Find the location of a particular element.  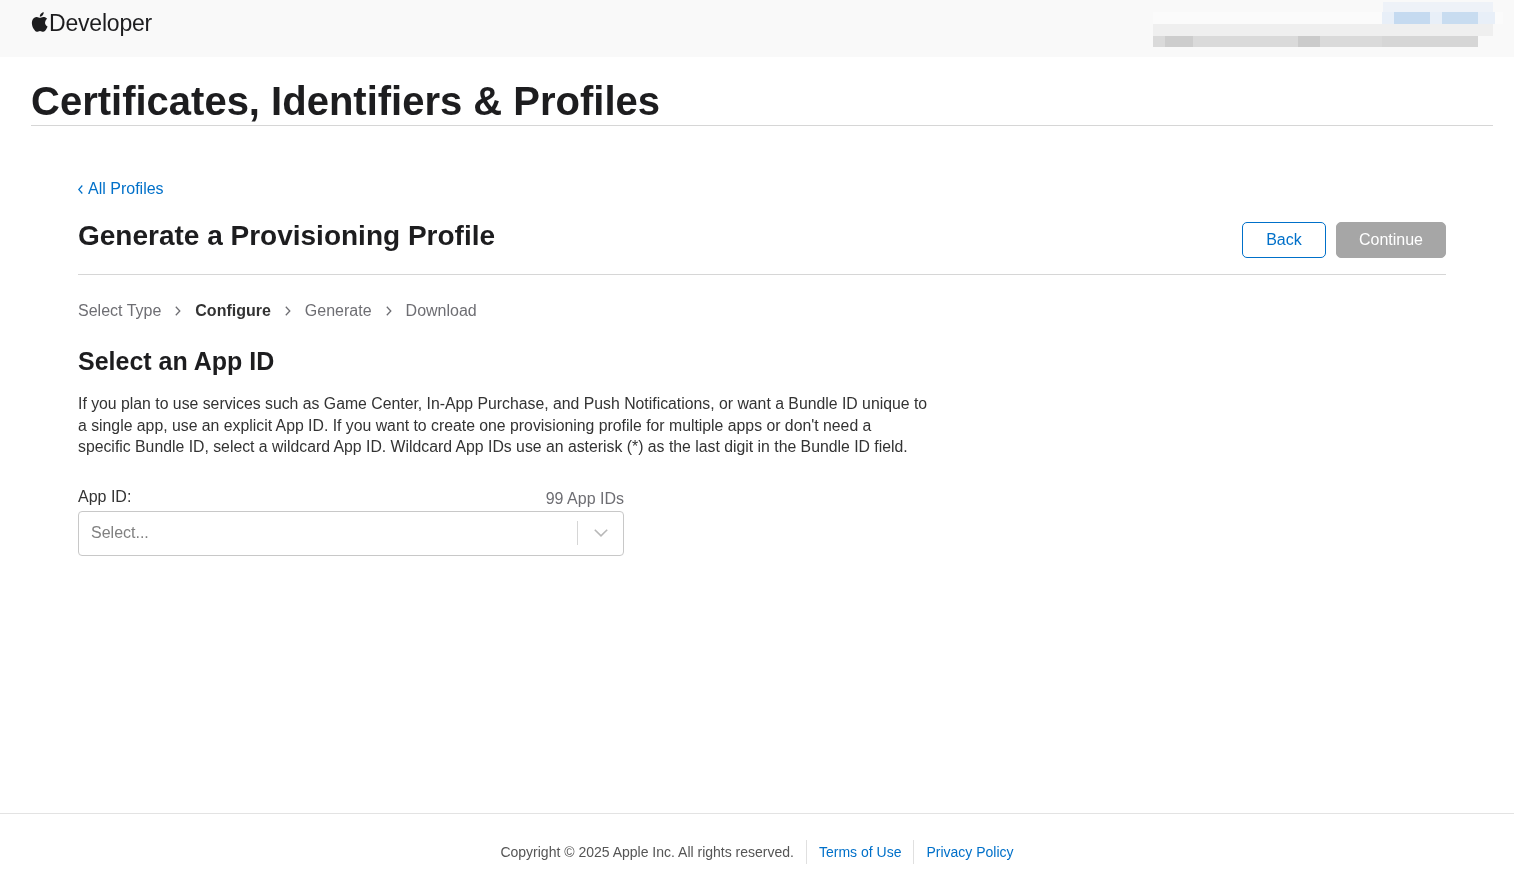

back-button: Back is located at coordinates (1283, 240).